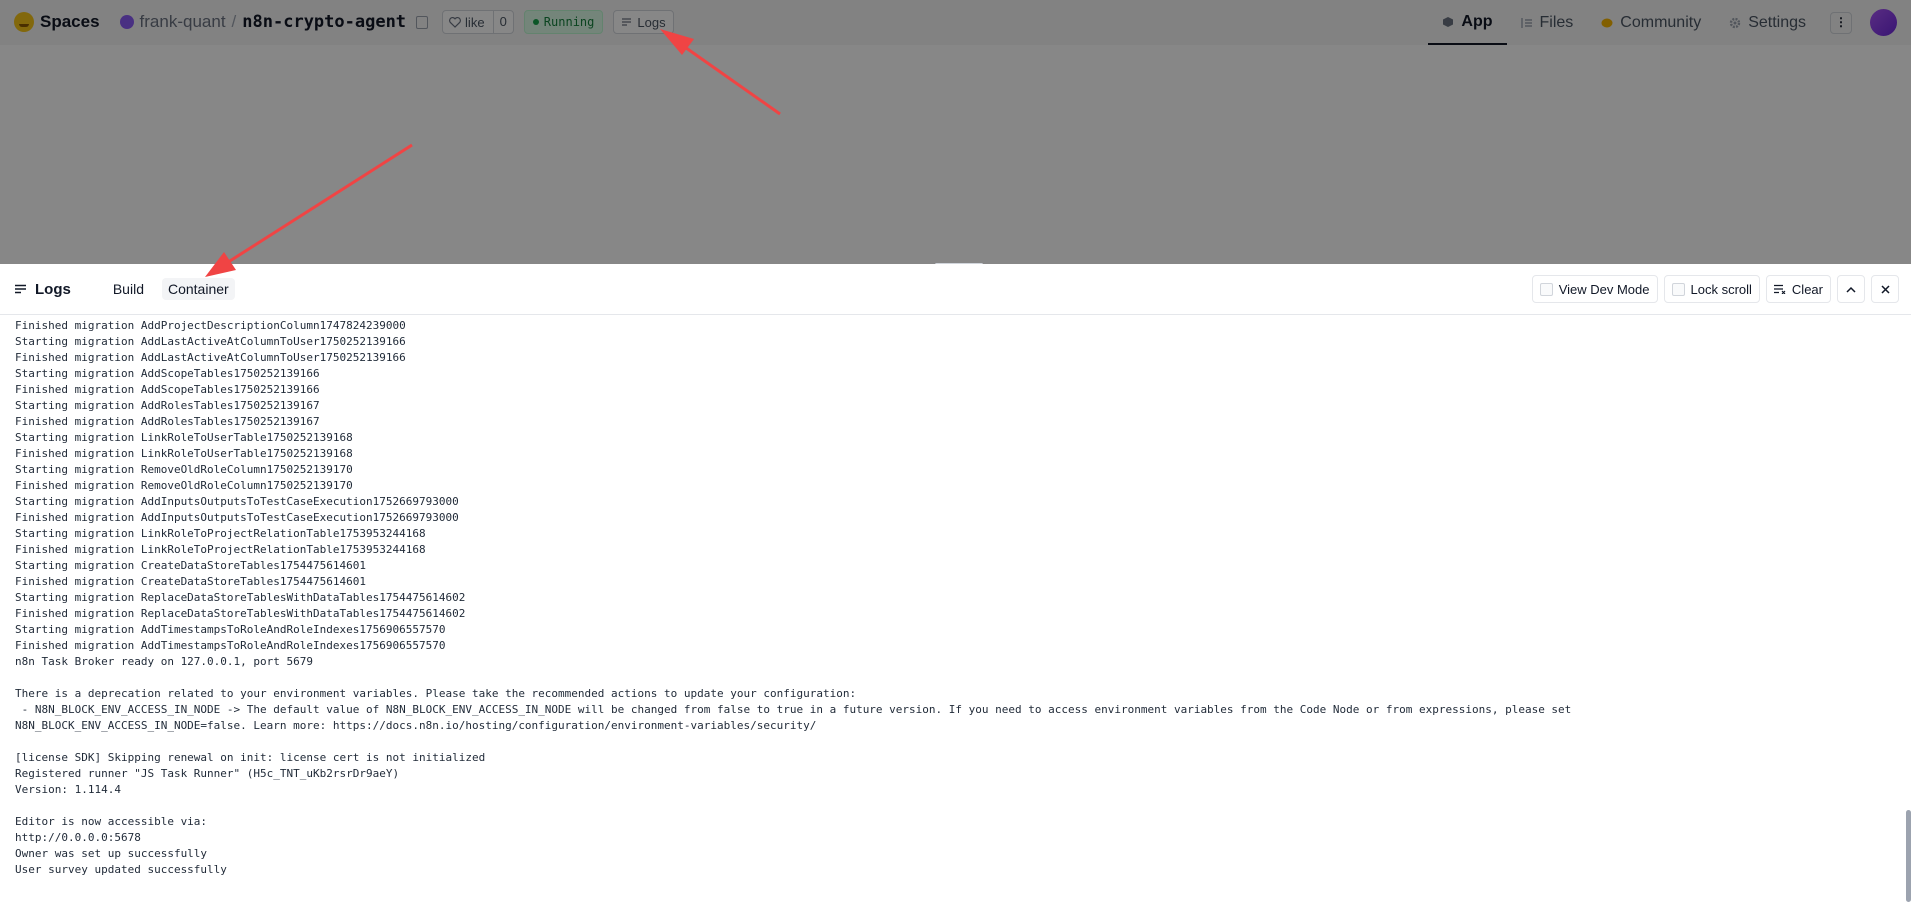  Describe the element at coordinates (1678, 289) in the screenshot. I see `lock-scroll-checkbox` at that location.